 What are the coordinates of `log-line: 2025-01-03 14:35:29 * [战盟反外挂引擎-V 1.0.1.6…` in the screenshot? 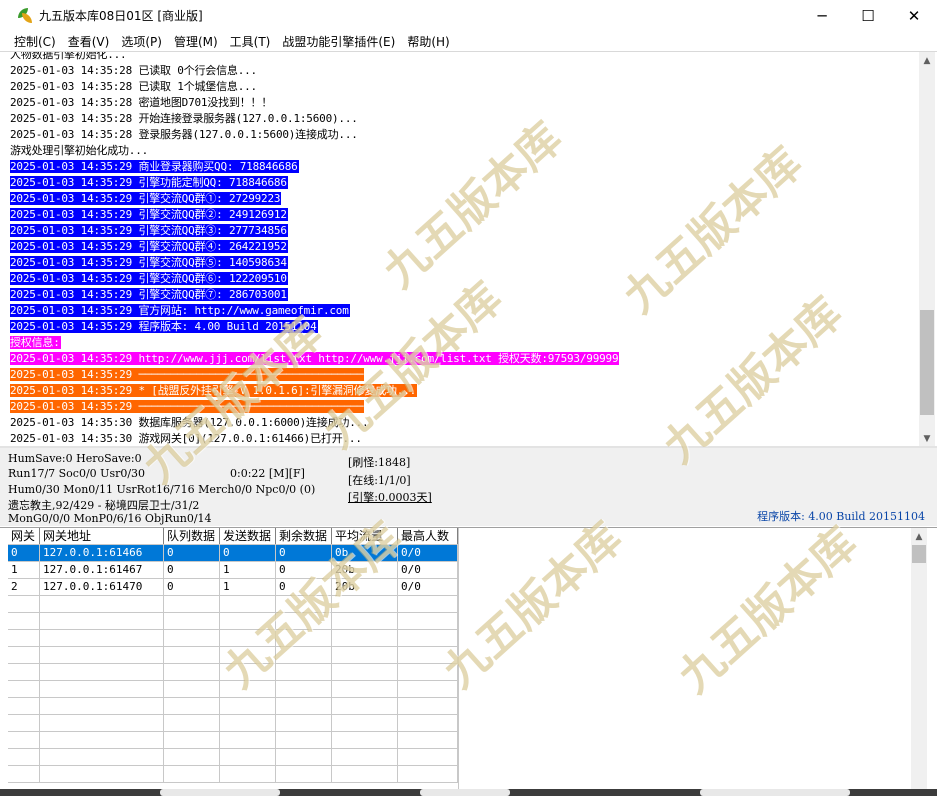 It's located at (457, 391).